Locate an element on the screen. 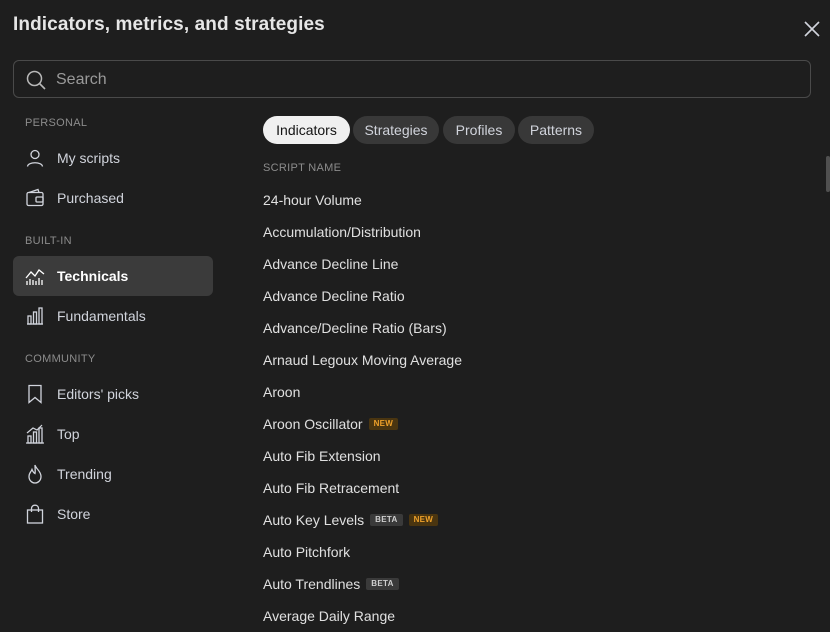 This screenshot has width=830, height=632. sidebar-item-editors-picks: Editors' picks is located at coordinates (113, 394).